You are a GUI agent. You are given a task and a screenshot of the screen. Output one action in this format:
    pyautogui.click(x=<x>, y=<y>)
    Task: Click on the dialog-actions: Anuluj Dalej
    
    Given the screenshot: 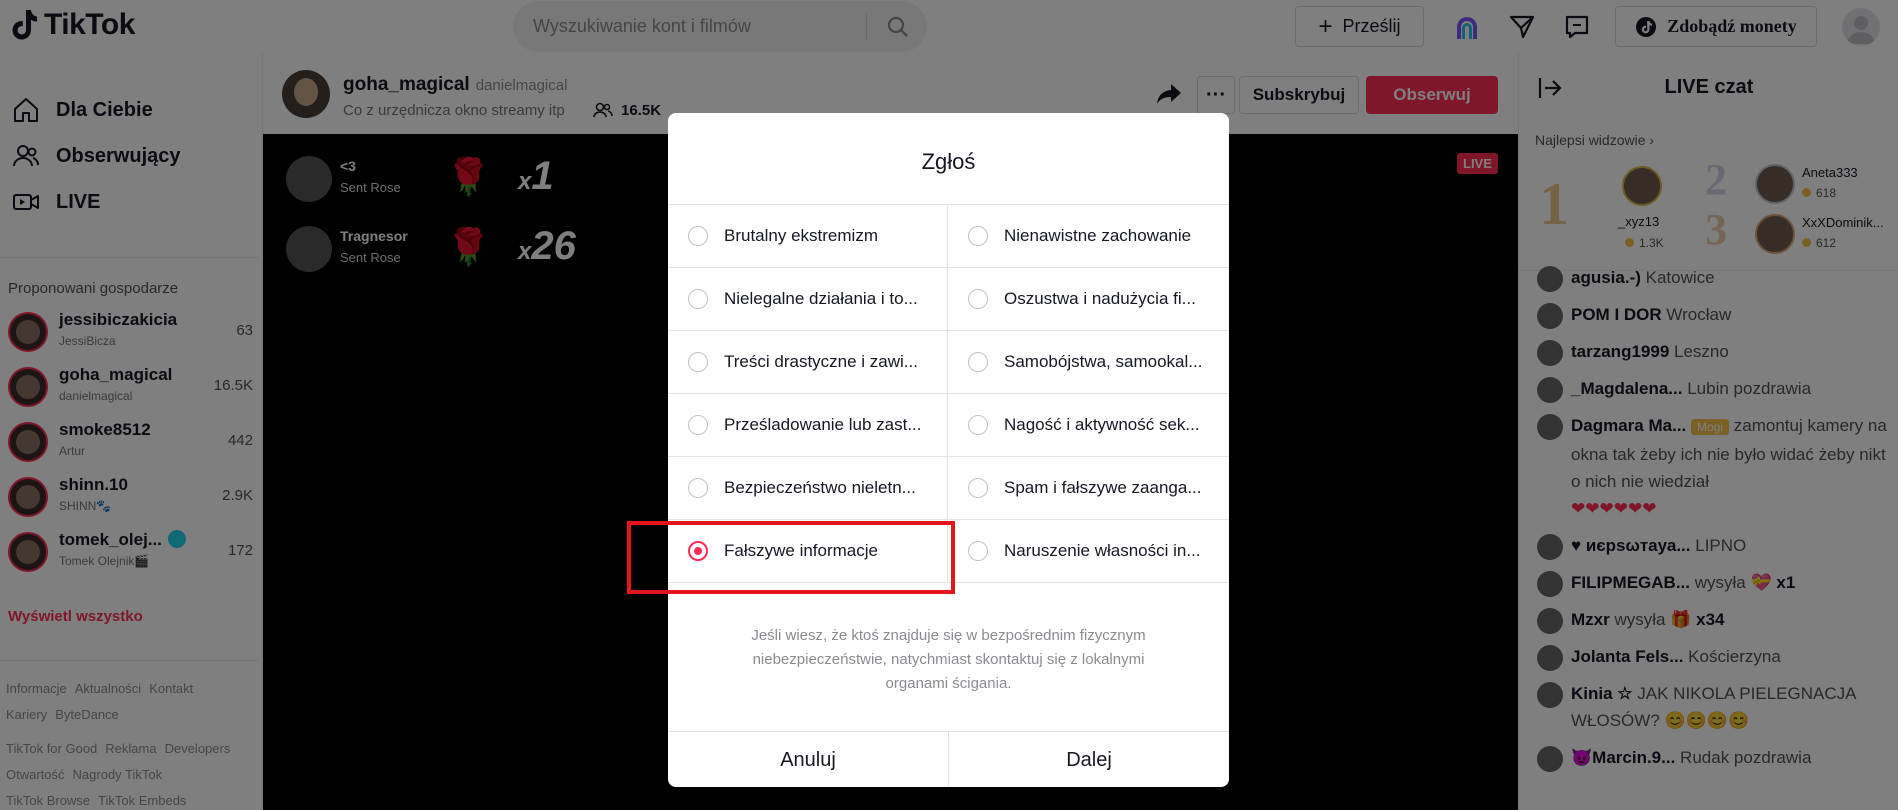 What is the action you would take?
    pyautogui.click(x=948, y=759)
    